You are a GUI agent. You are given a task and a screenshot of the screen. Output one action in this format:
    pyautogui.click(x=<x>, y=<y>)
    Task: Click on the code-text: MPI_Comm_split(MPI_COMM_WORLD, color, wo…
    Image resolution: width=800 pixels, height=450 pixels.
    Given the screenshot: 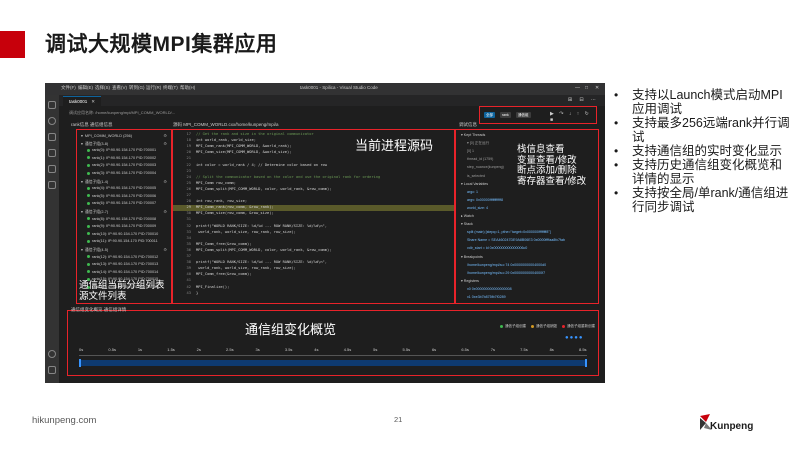 What is the action you would take?
    pyautogui.click(x=264, y=249)
    